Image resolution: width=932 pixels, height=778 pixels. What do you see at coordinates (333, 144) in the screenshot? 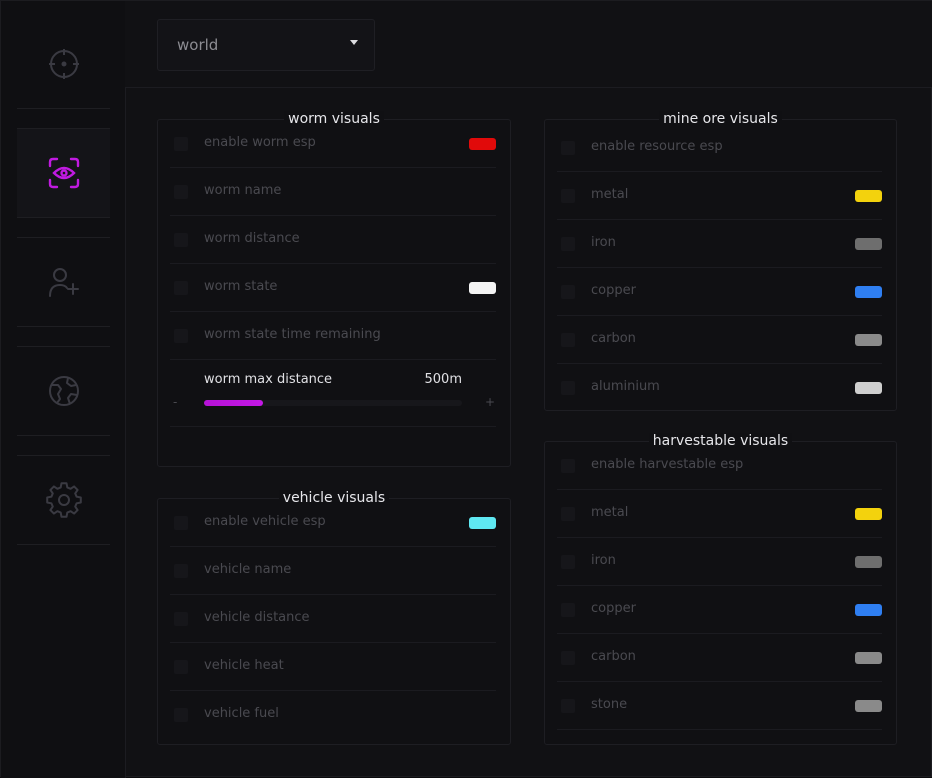
I see `worm-esp-row: enable worm esp` at bounding box center [333, 144].